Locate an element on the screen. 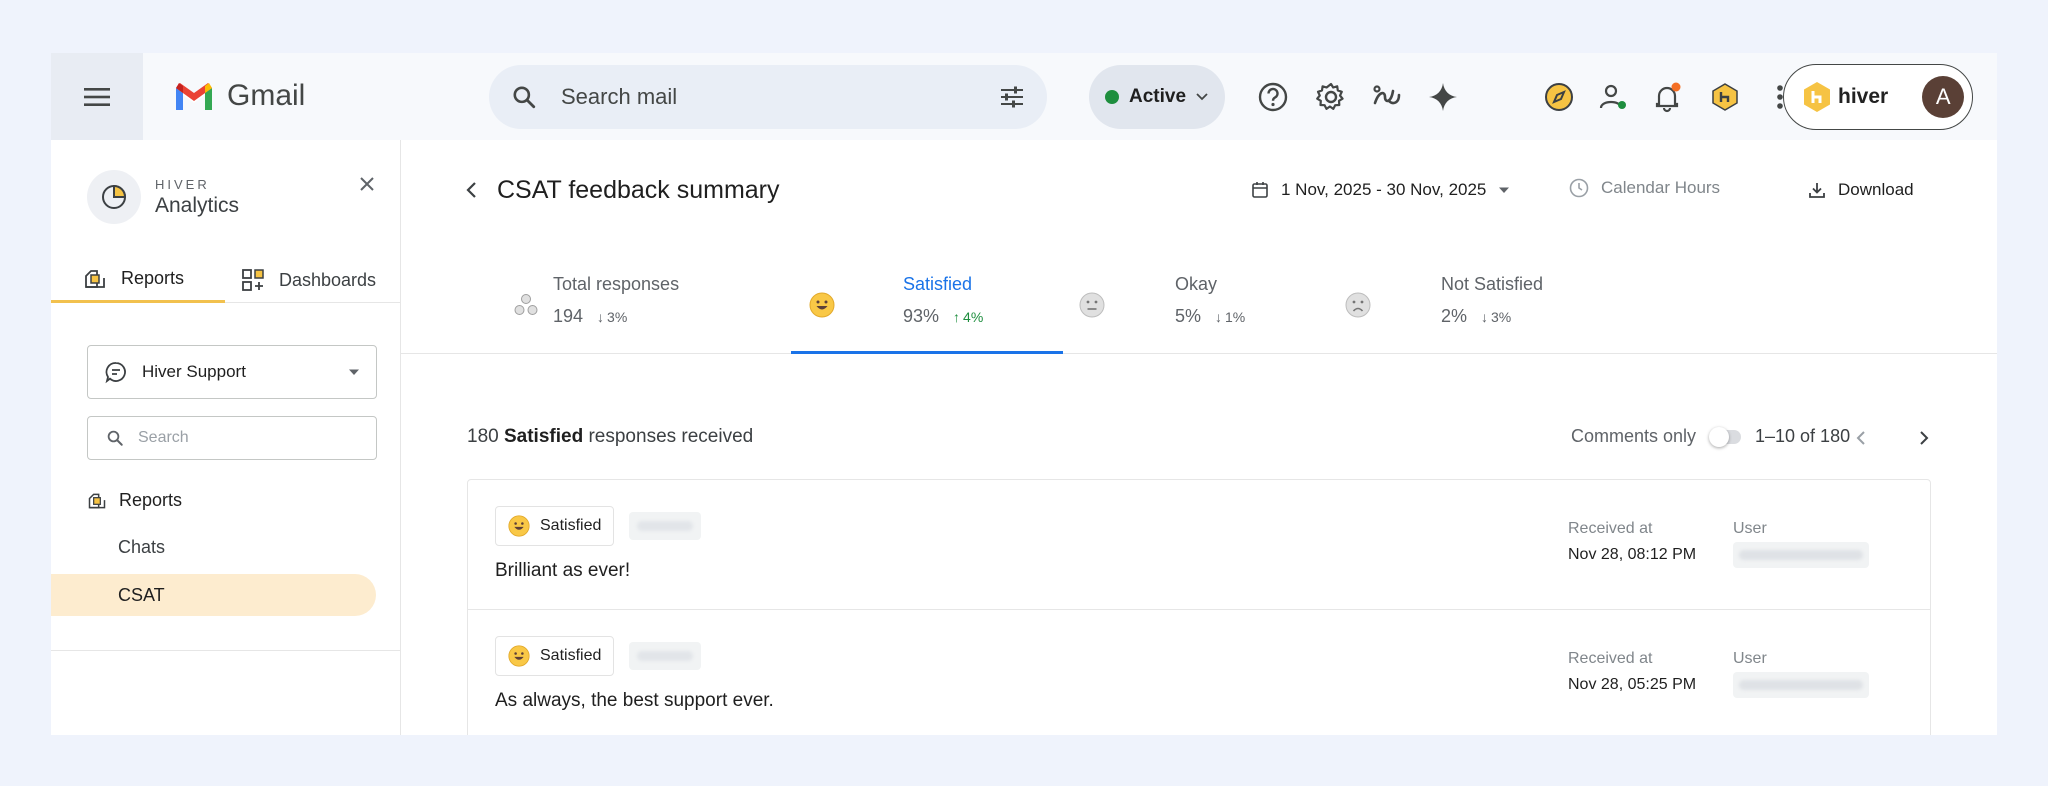  rating-chip: Satisfied is located at coordinates (555, 526).